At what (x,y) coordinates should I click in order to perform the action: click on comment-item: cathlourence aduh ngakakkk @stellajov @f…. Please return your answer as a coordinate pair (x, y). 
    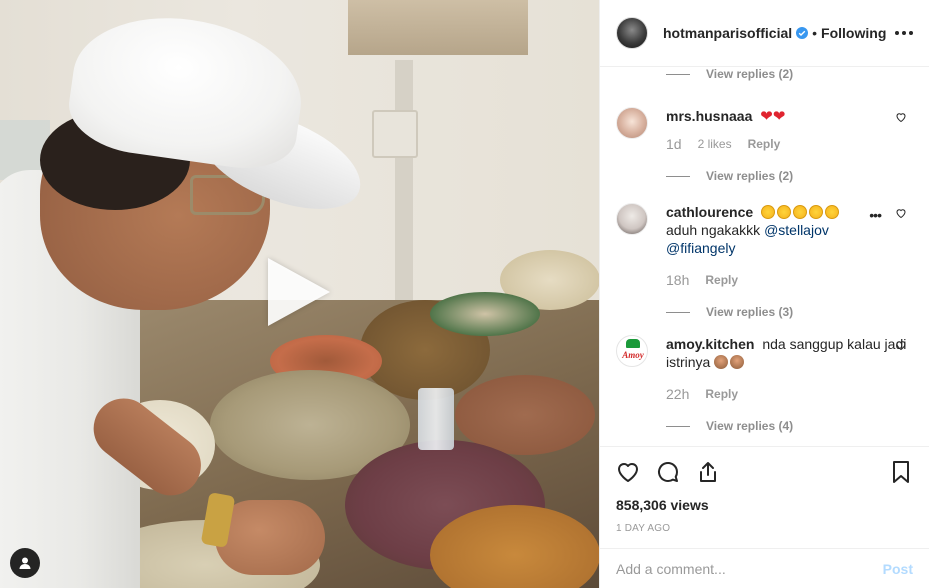
    Looking at the image, I should click on (764, 262).